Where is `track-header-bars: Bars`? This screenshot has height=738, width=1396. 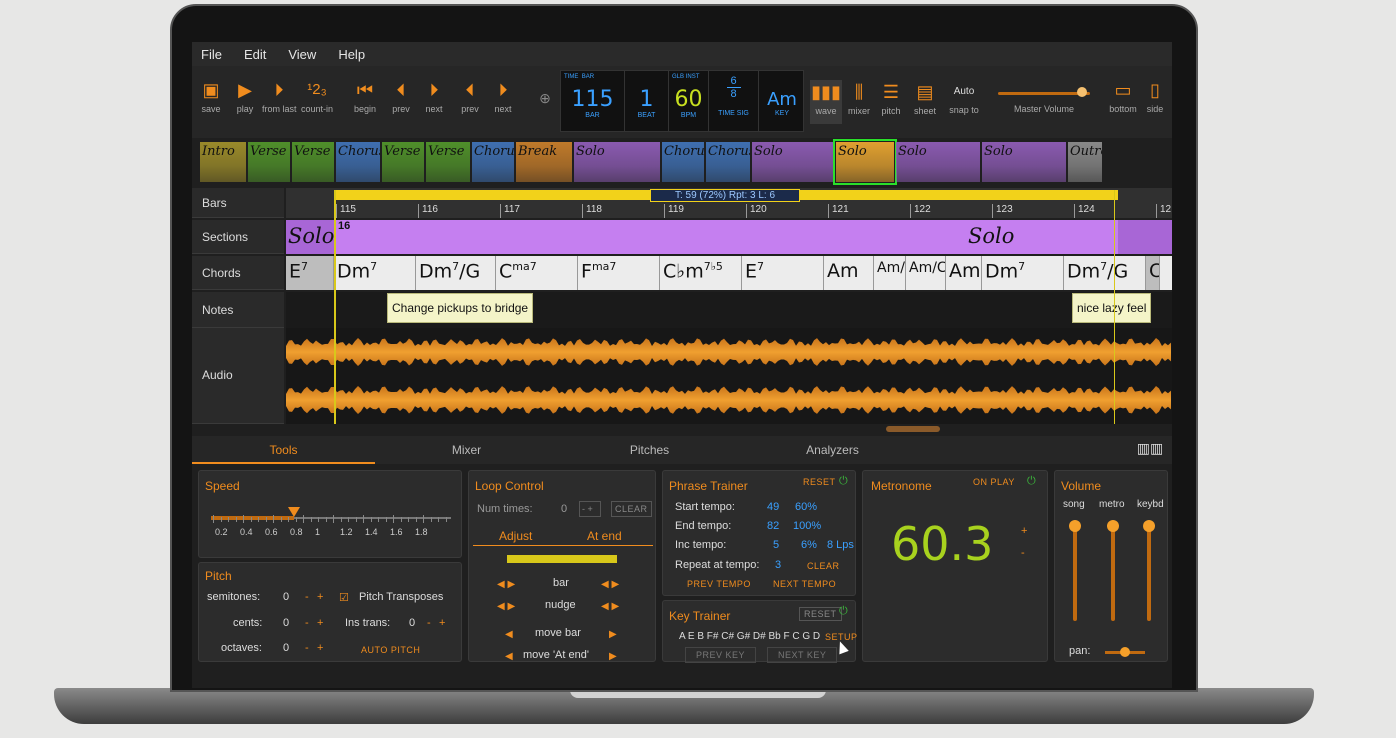 track-header-bars: Bars is located at coordinates (238, 203).